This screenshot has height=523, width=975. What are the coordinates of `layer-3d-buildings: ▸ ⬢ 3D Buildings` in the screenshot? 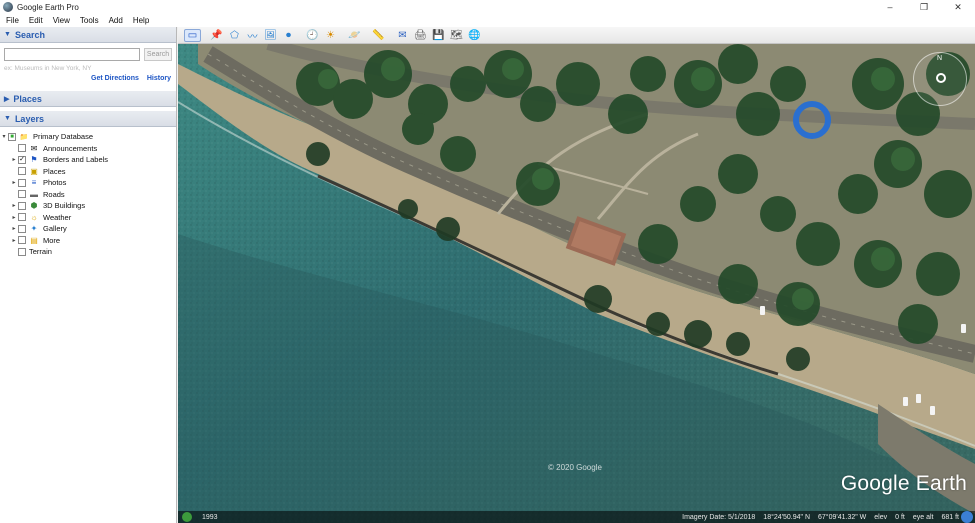 It's located at (88, 206).